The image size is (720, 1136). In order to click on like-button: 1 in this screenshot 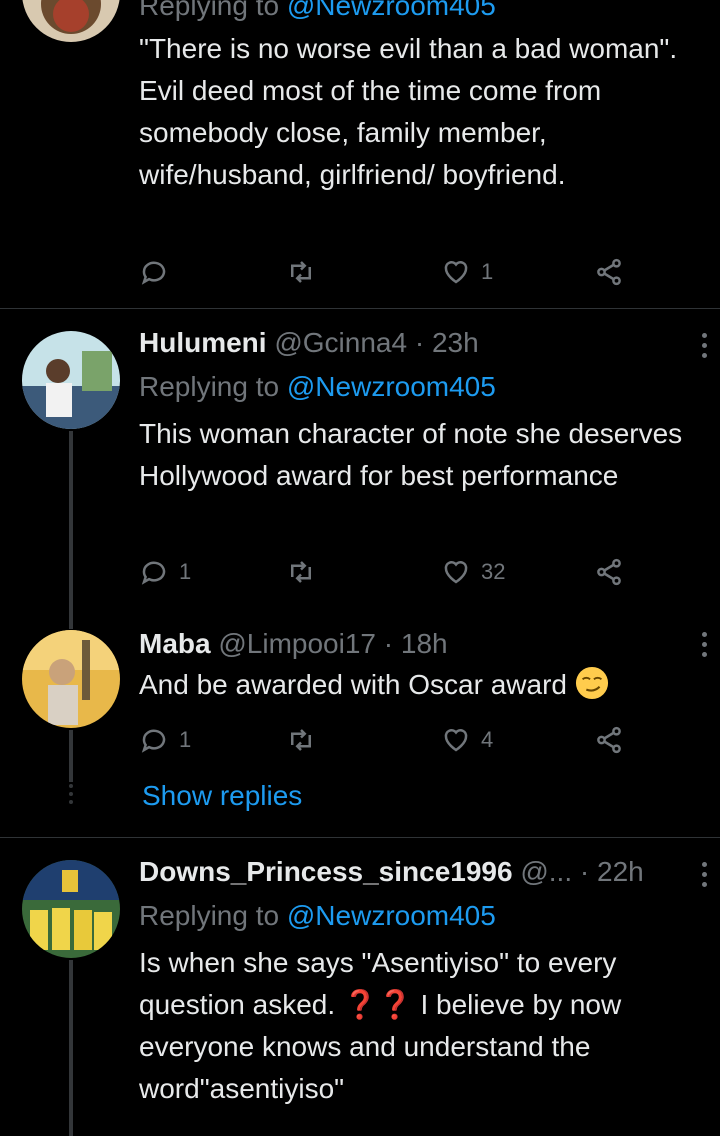, I will do `click(467, 272)`.